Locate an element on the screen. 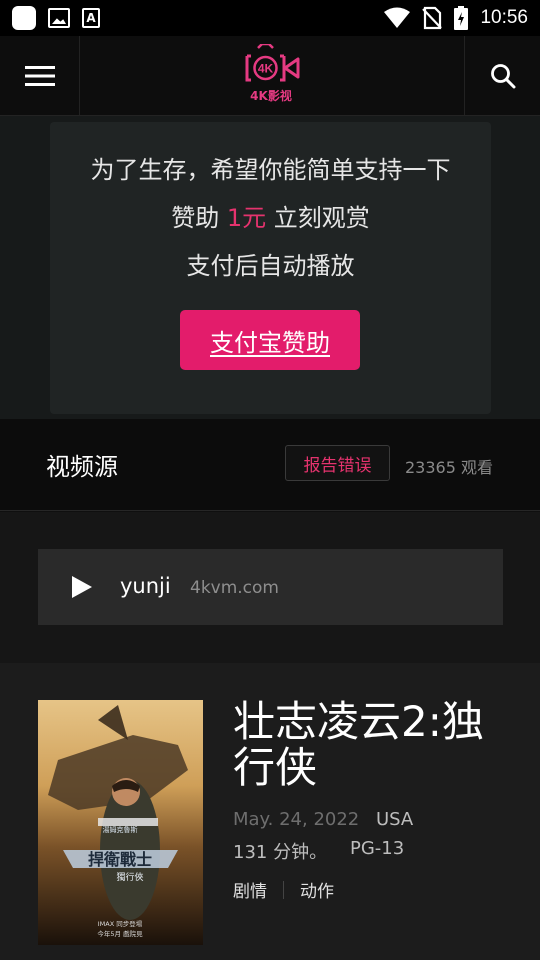  logo-text: 4K影视 is located at coordinates (271, 96).